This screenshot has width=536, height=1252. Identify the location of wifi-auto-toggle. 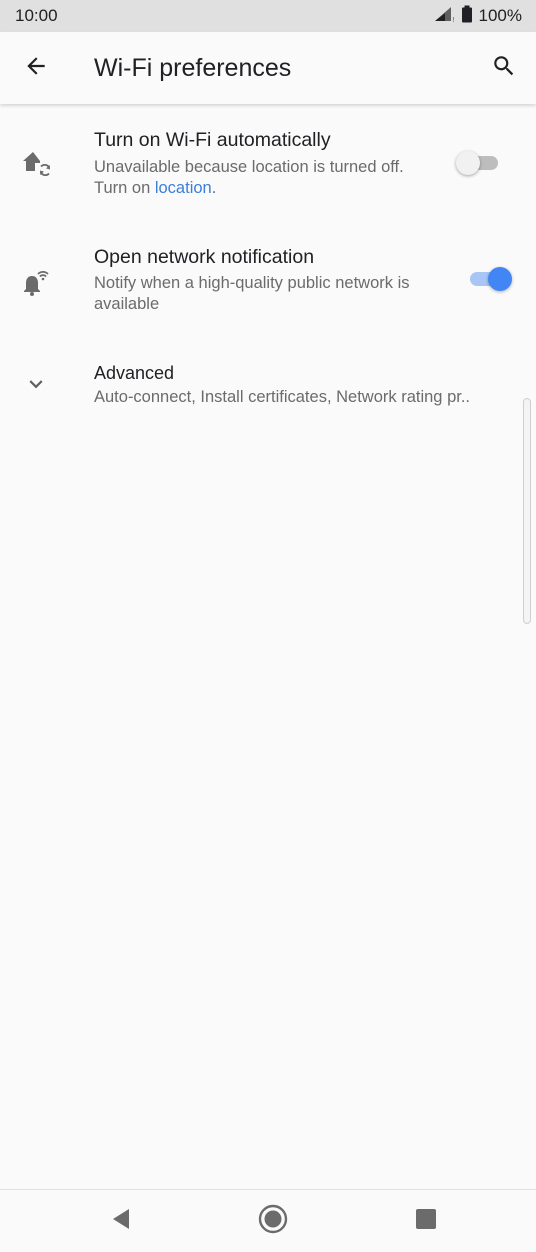
(479, 163).